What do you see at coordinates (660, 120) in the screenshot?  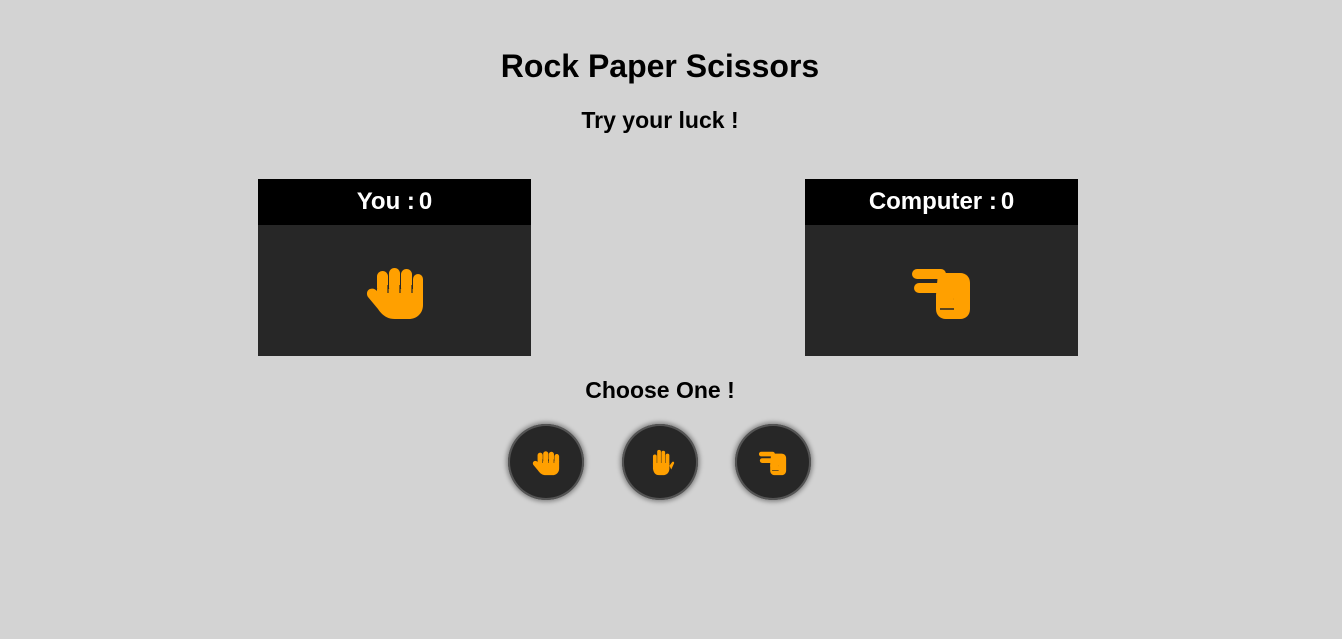 I see `page-subtitle: Try your luck !` at bounding box center [660, 120].